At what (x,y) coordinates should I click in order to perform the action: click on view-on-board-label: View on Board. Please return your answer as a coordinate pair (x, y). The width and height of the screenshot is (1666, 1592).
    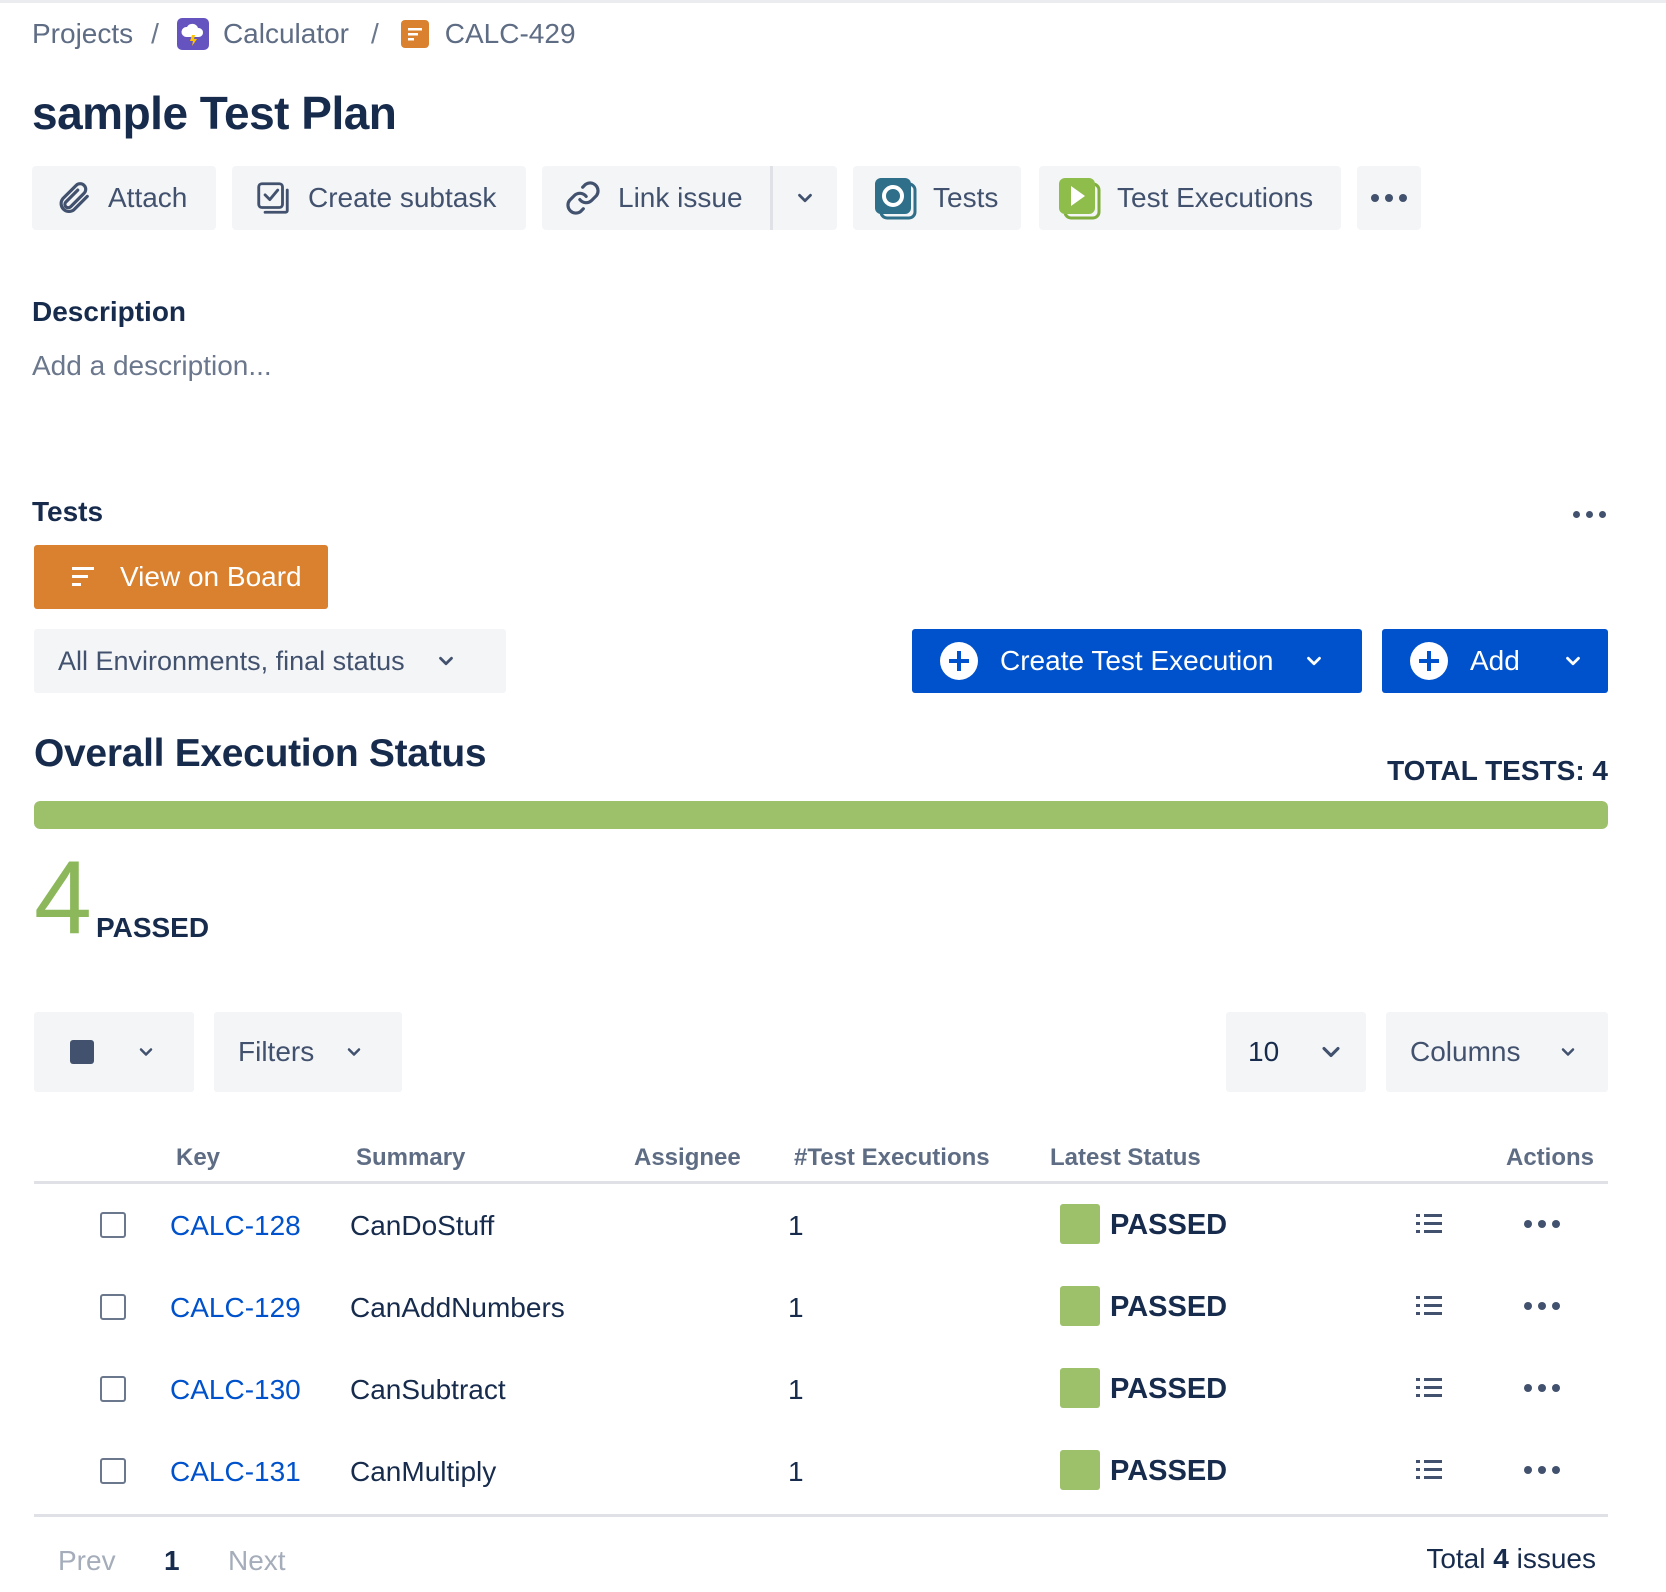
    Looking at the image, I should click on (211, 576).